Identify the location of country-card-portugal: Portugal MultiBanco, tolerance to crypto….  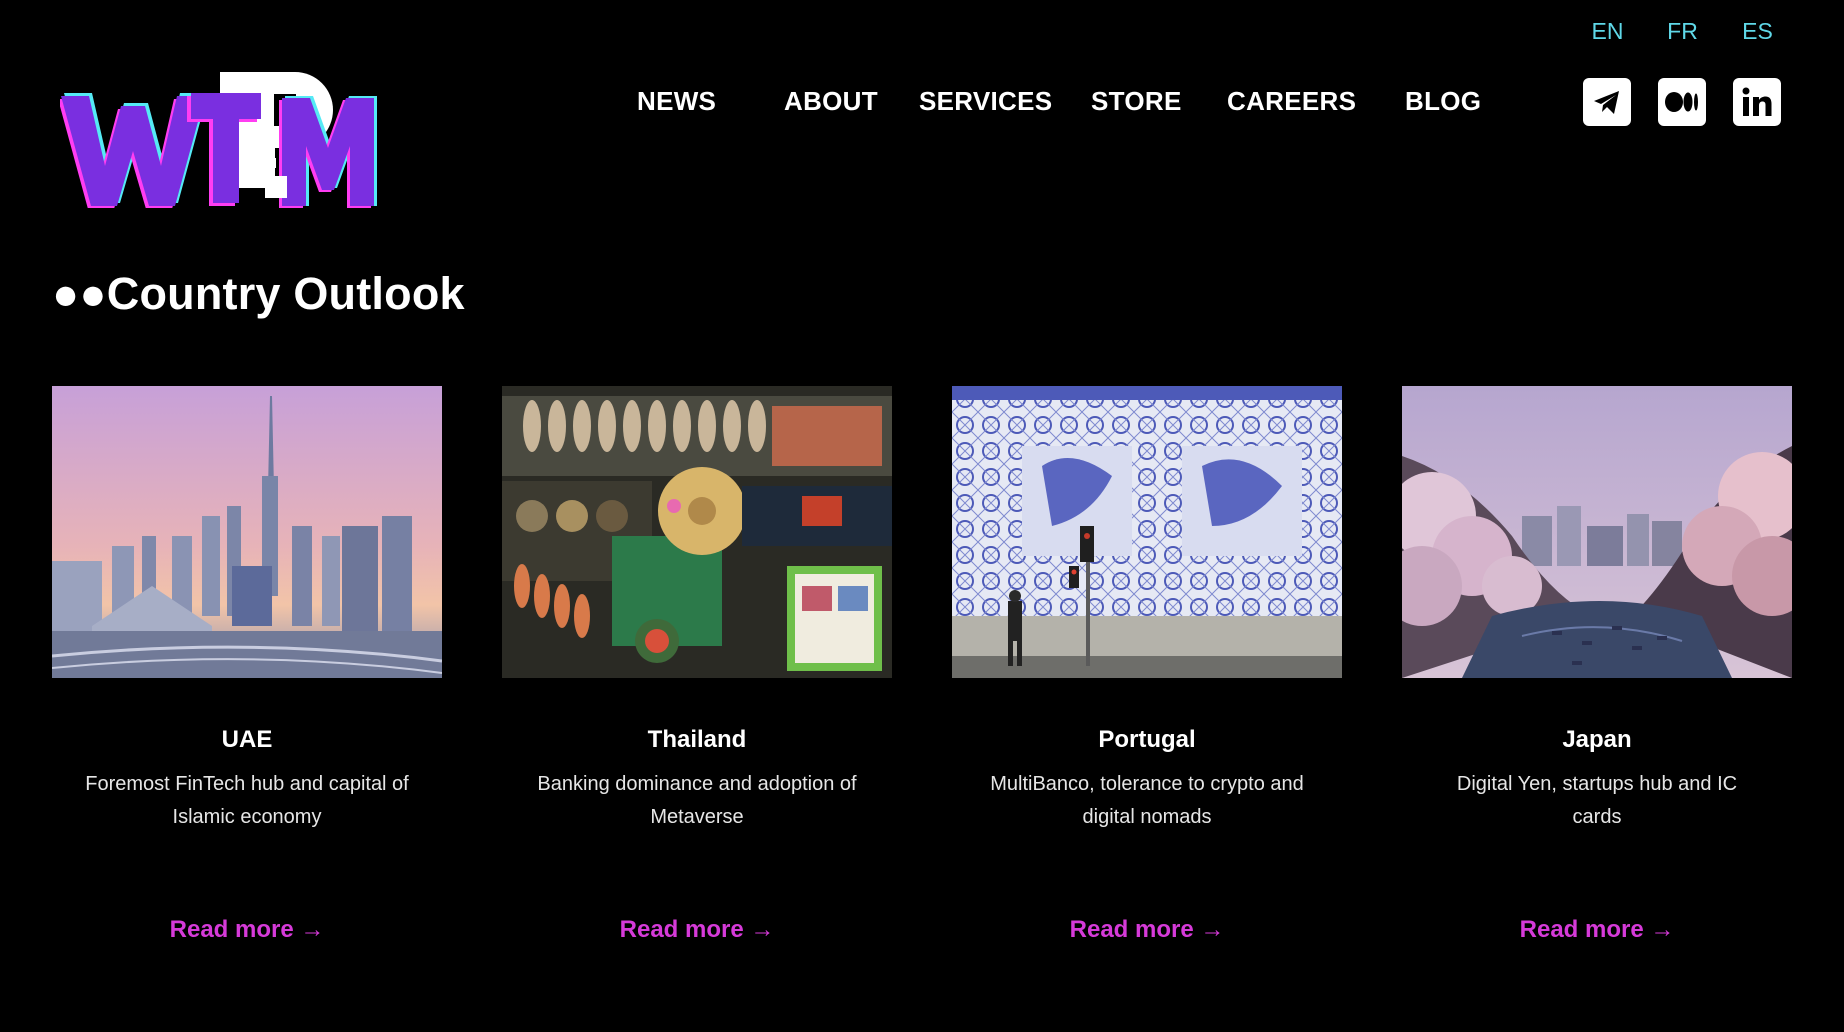
(1147, 665).